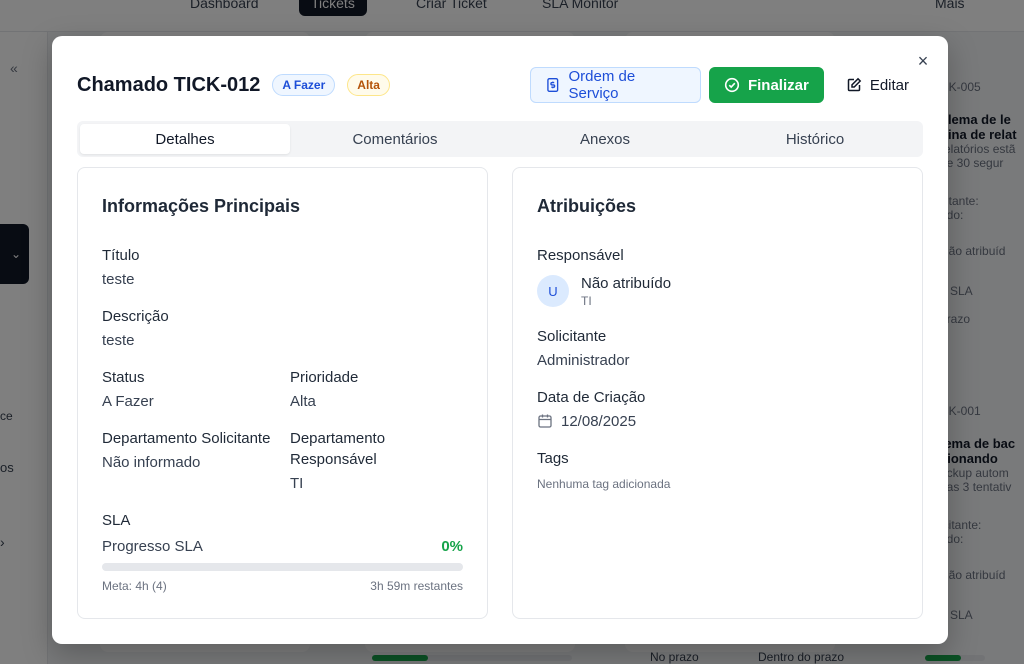 Image resolution: width=1024 pixels, height=664 pixels. Describe the element at coordinates (553, 85) in the screenshot. I see `document-dollar-icon` at that location.